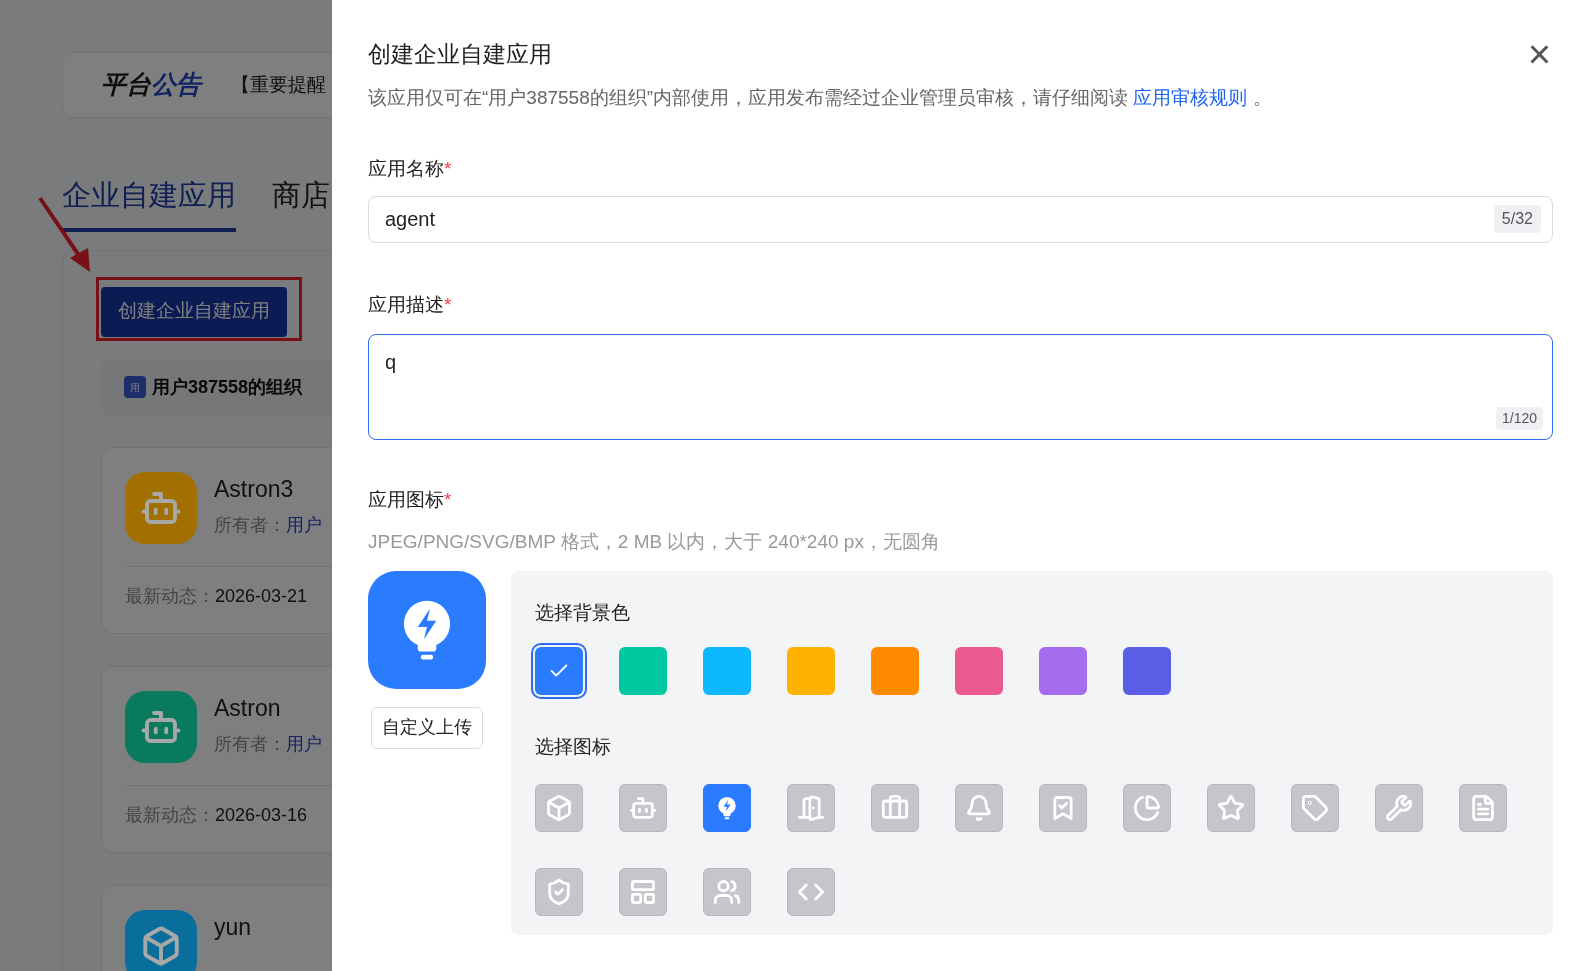 Image resolution: width=1571 pixels, height=971 pixels. Describe the element at coordinates (583, 612) in the screenshot. I see `section-label: 选择背景色` at that location.